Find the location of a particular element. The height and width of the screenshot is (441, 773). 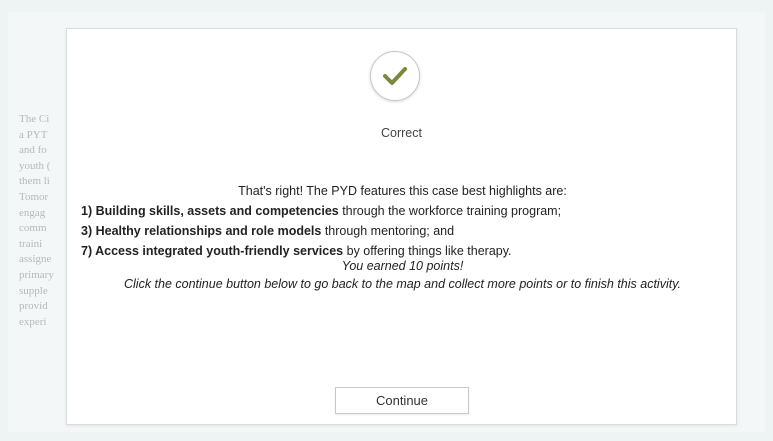

background-text-line: engag is located at coordinates (32, 212).